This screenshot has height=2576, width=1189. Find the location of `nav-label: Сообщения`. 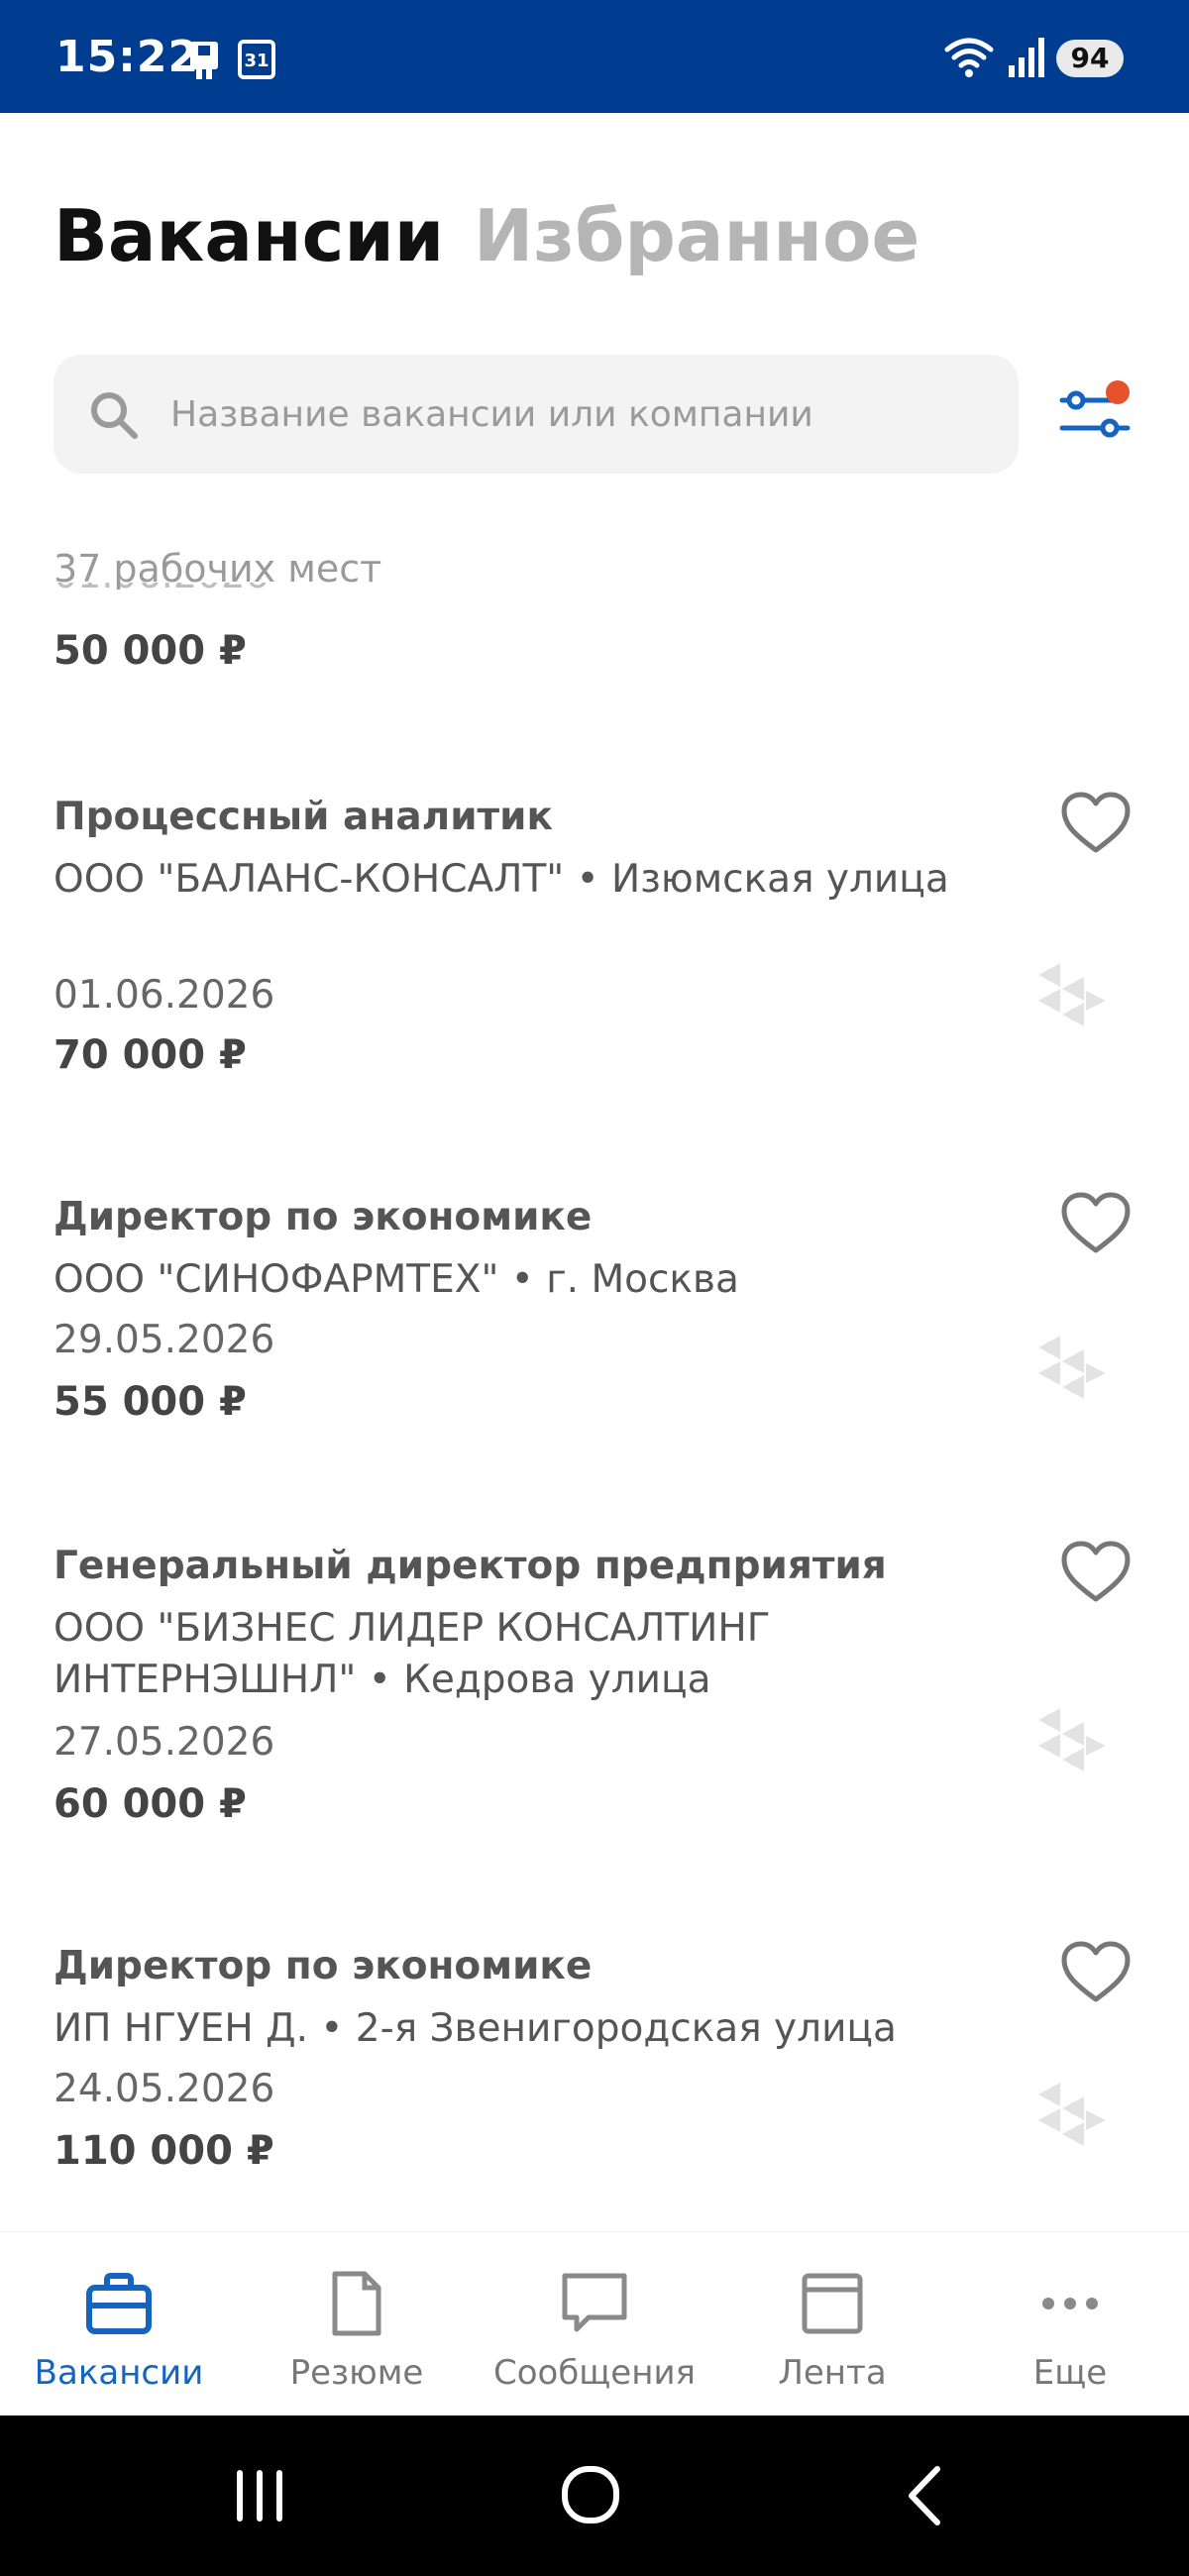

nav-label: Сообщения is located at coordinates (594, 2373).